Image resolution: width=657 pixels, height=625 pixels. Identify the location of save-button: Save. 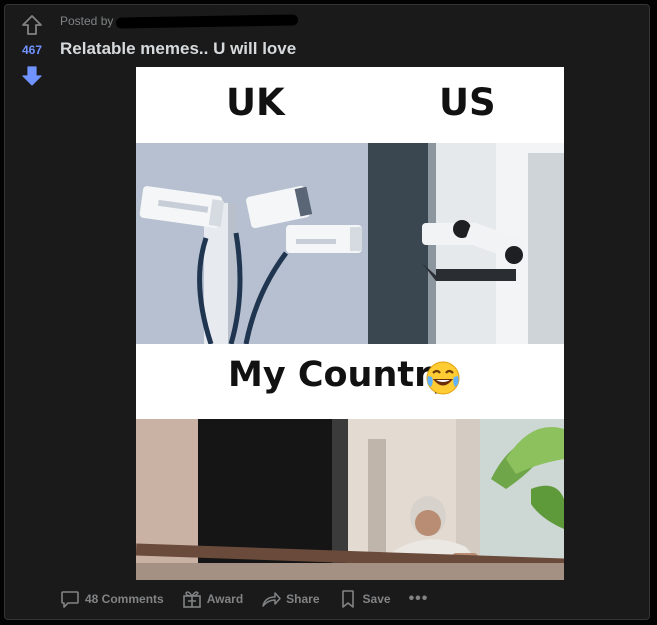
(364, 599).